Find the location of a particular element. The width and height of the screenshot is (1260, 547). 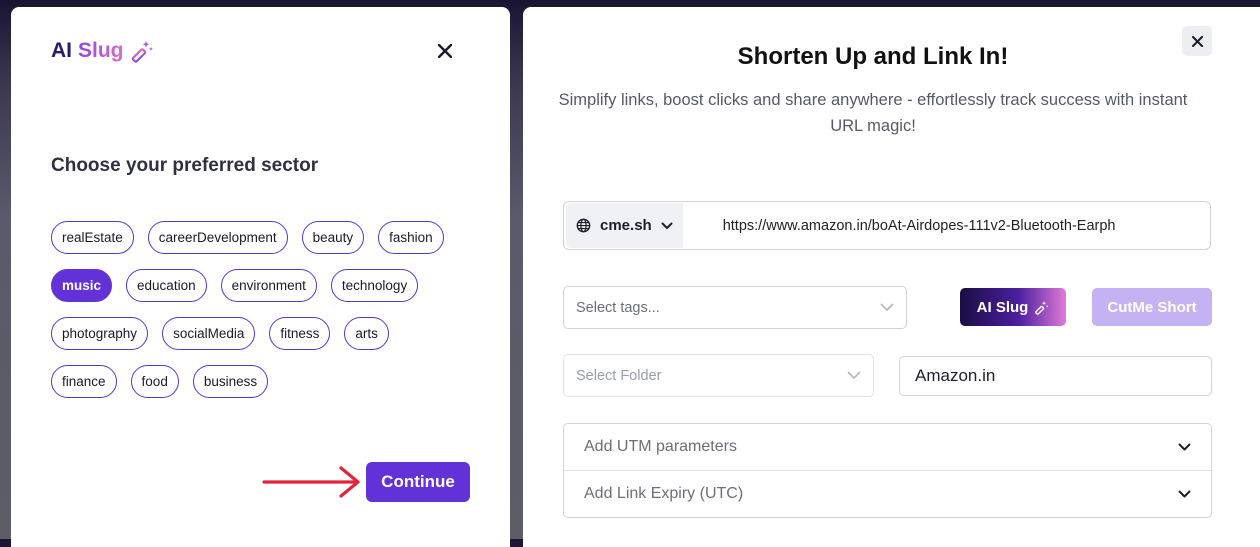

folder-dropdown: Select Folder is located at coordinates (718, 375).